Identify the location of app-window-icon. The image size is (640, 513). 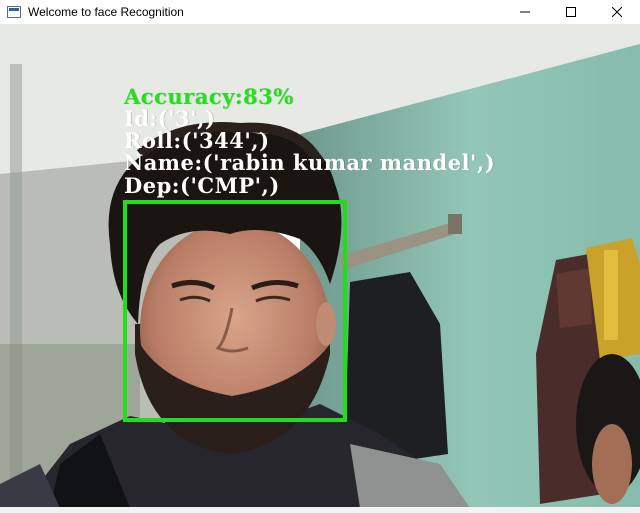
(14, 12).